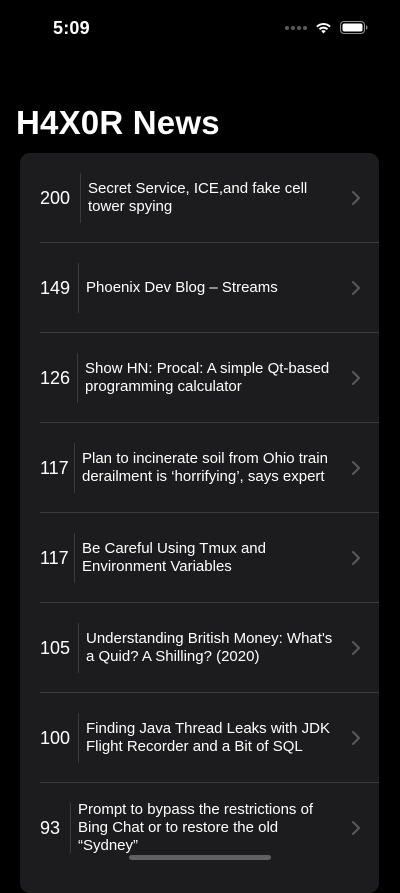 The height and width of the screenshot is (893, 400). I want to click on story-score: 100, so click(55, 737).